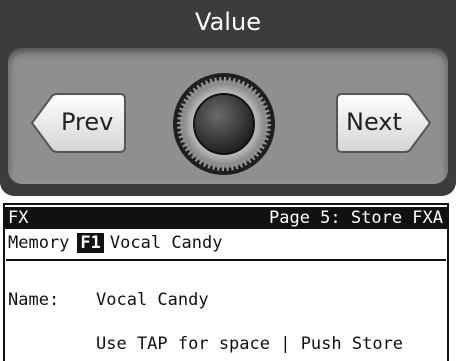  Describe the element at coordinates (166, 243) in the screenshot. I see `memory-name: Vocal Candy` at that location.